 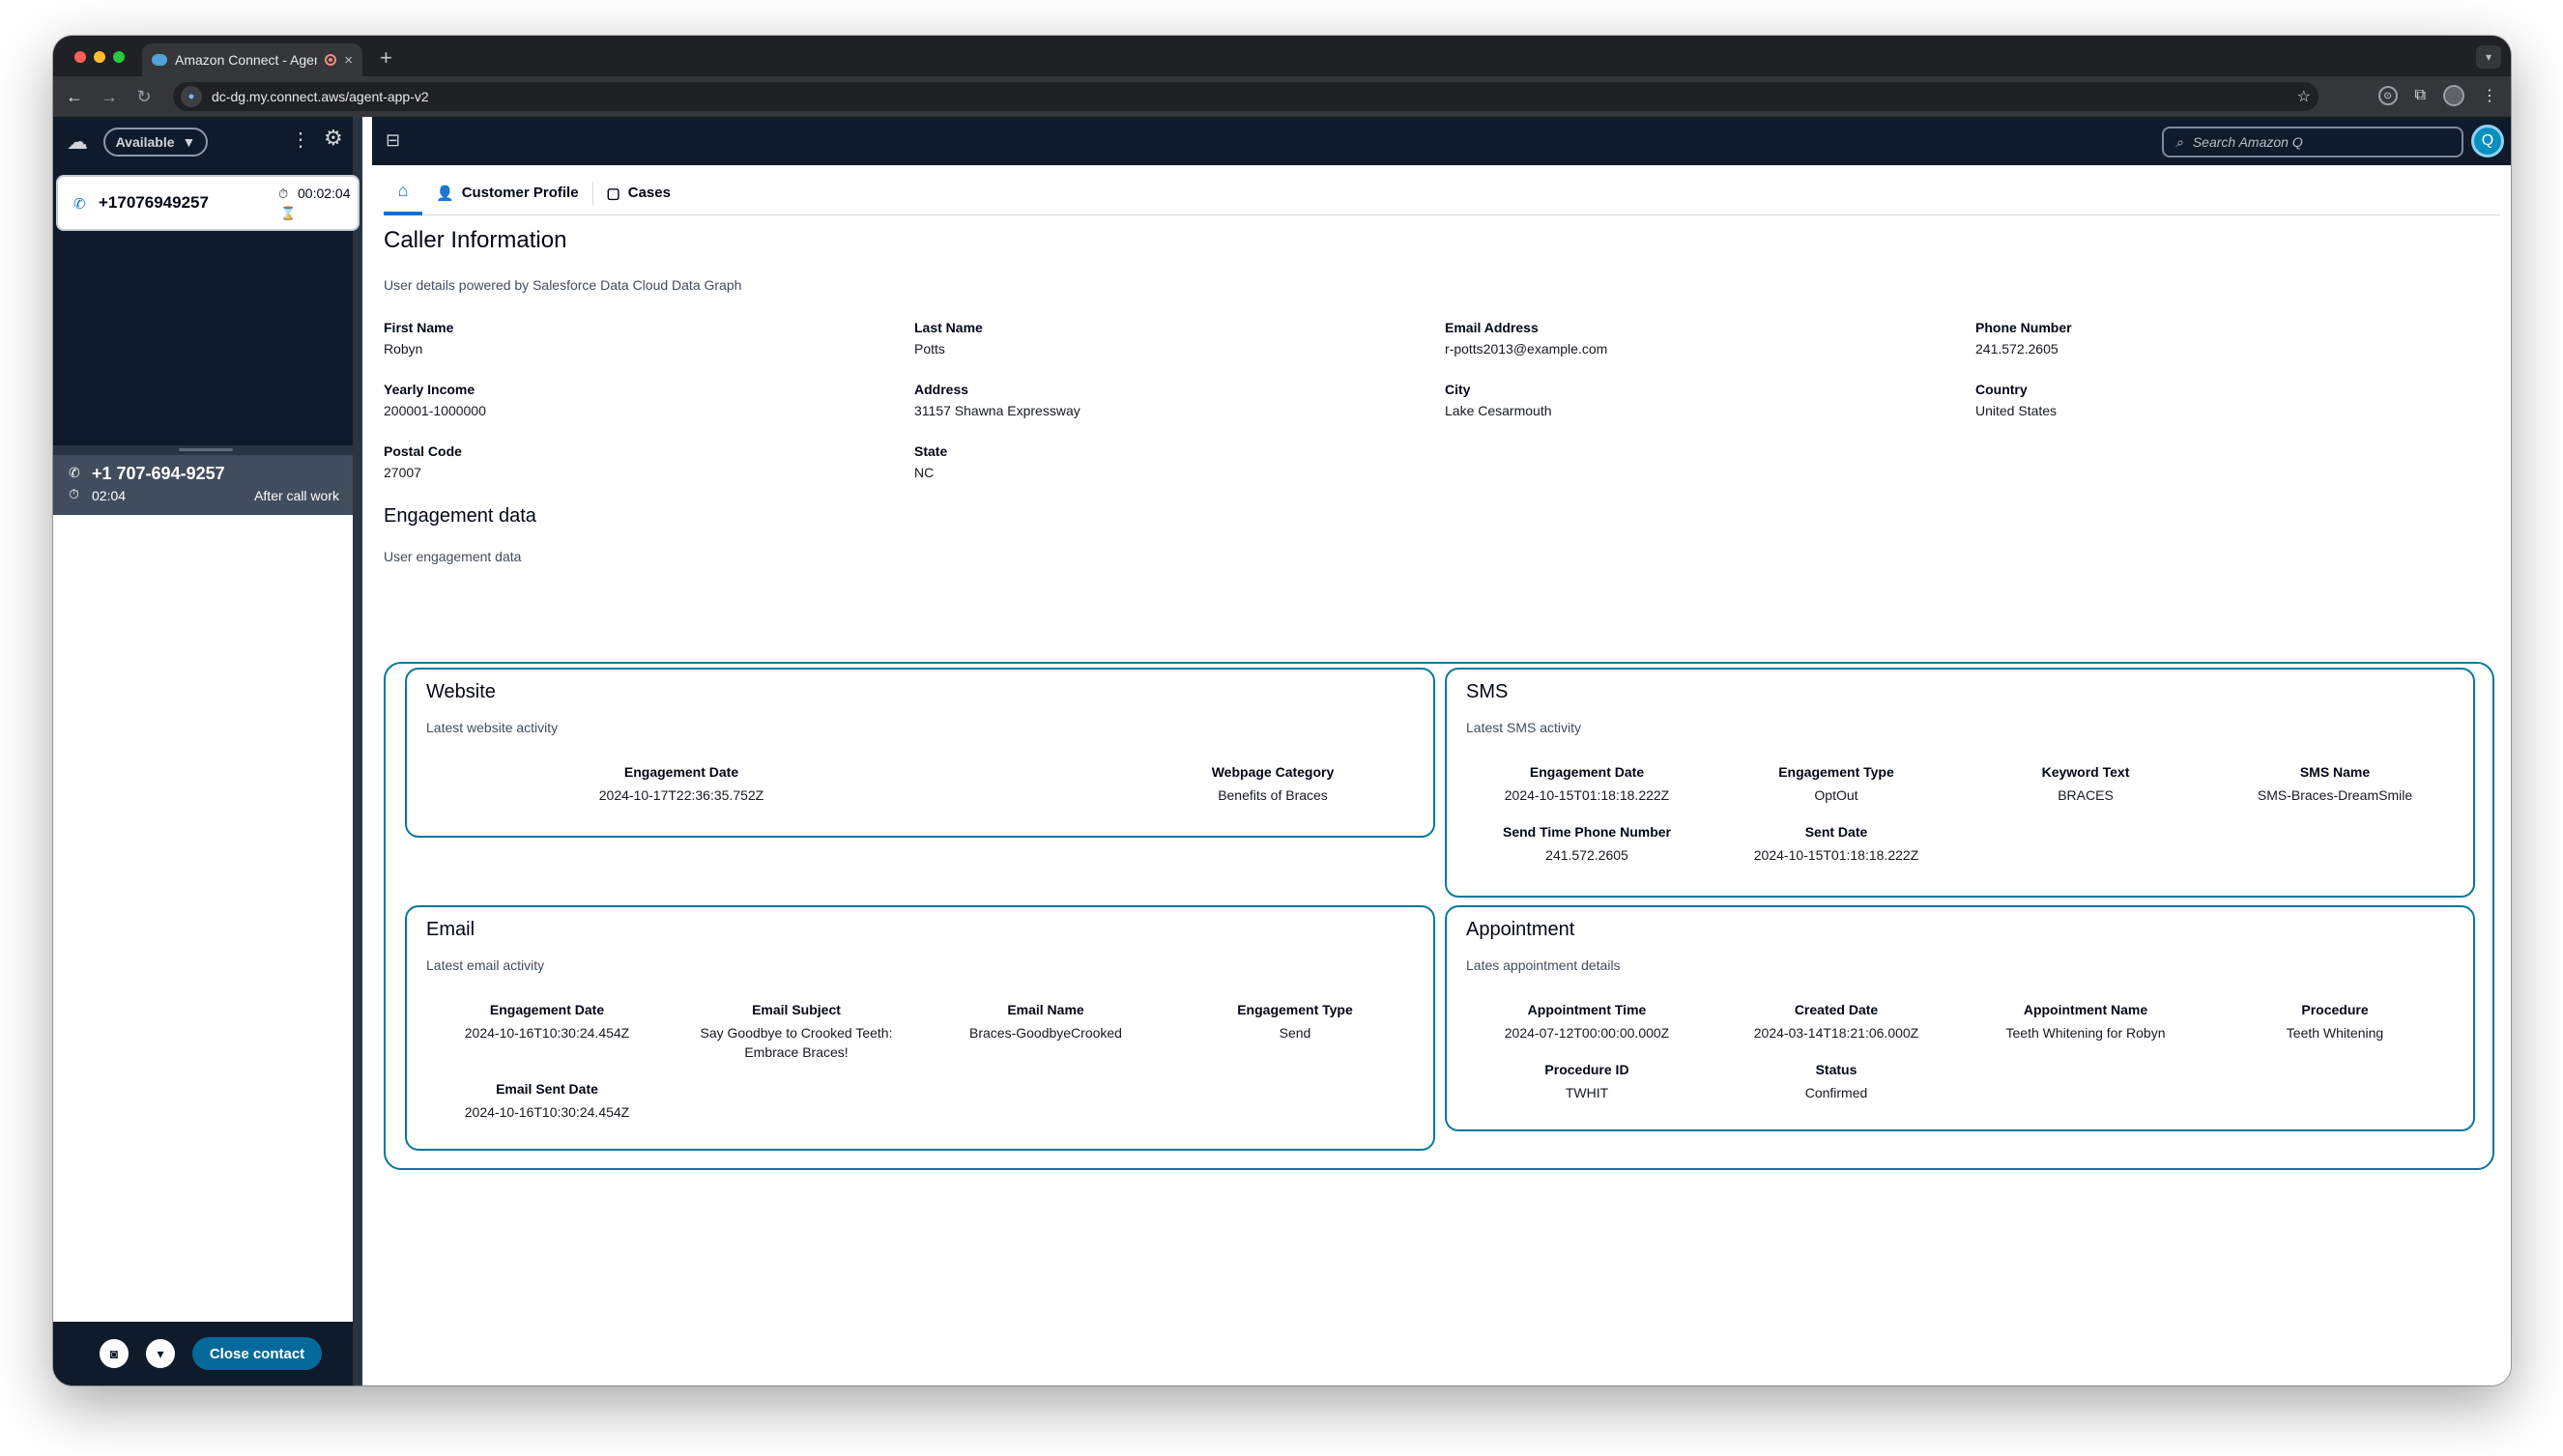 What do you see at coordinates (1526, 349) in the screenshot?
I see `field-value: r-potts2013@example.com` at bounding box center [1526, 349].